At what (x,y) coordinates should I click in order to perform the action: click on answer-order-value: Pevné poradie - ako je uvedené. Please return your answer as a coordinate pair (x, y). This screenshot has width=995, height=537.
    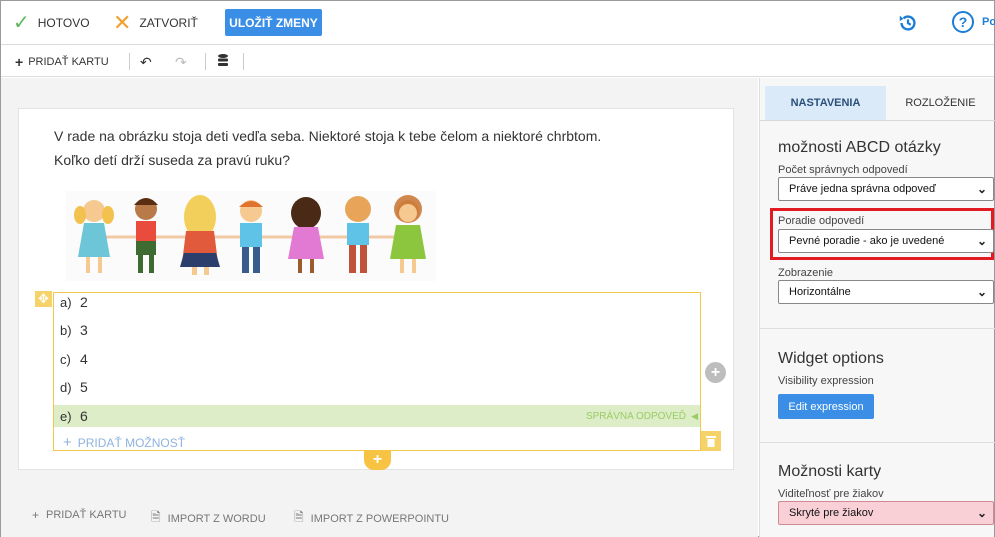
    Looking at the image, I should click on (867, 241).